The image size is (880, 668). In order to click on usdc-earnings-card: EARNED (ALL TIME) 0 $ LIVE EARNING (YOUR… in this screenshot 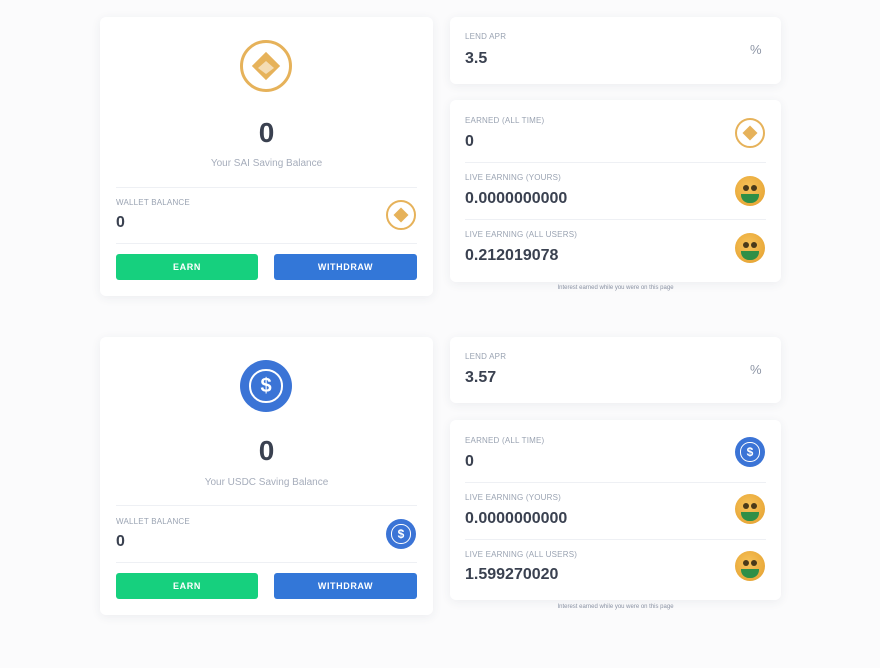, I will do `click(615, 510)`.